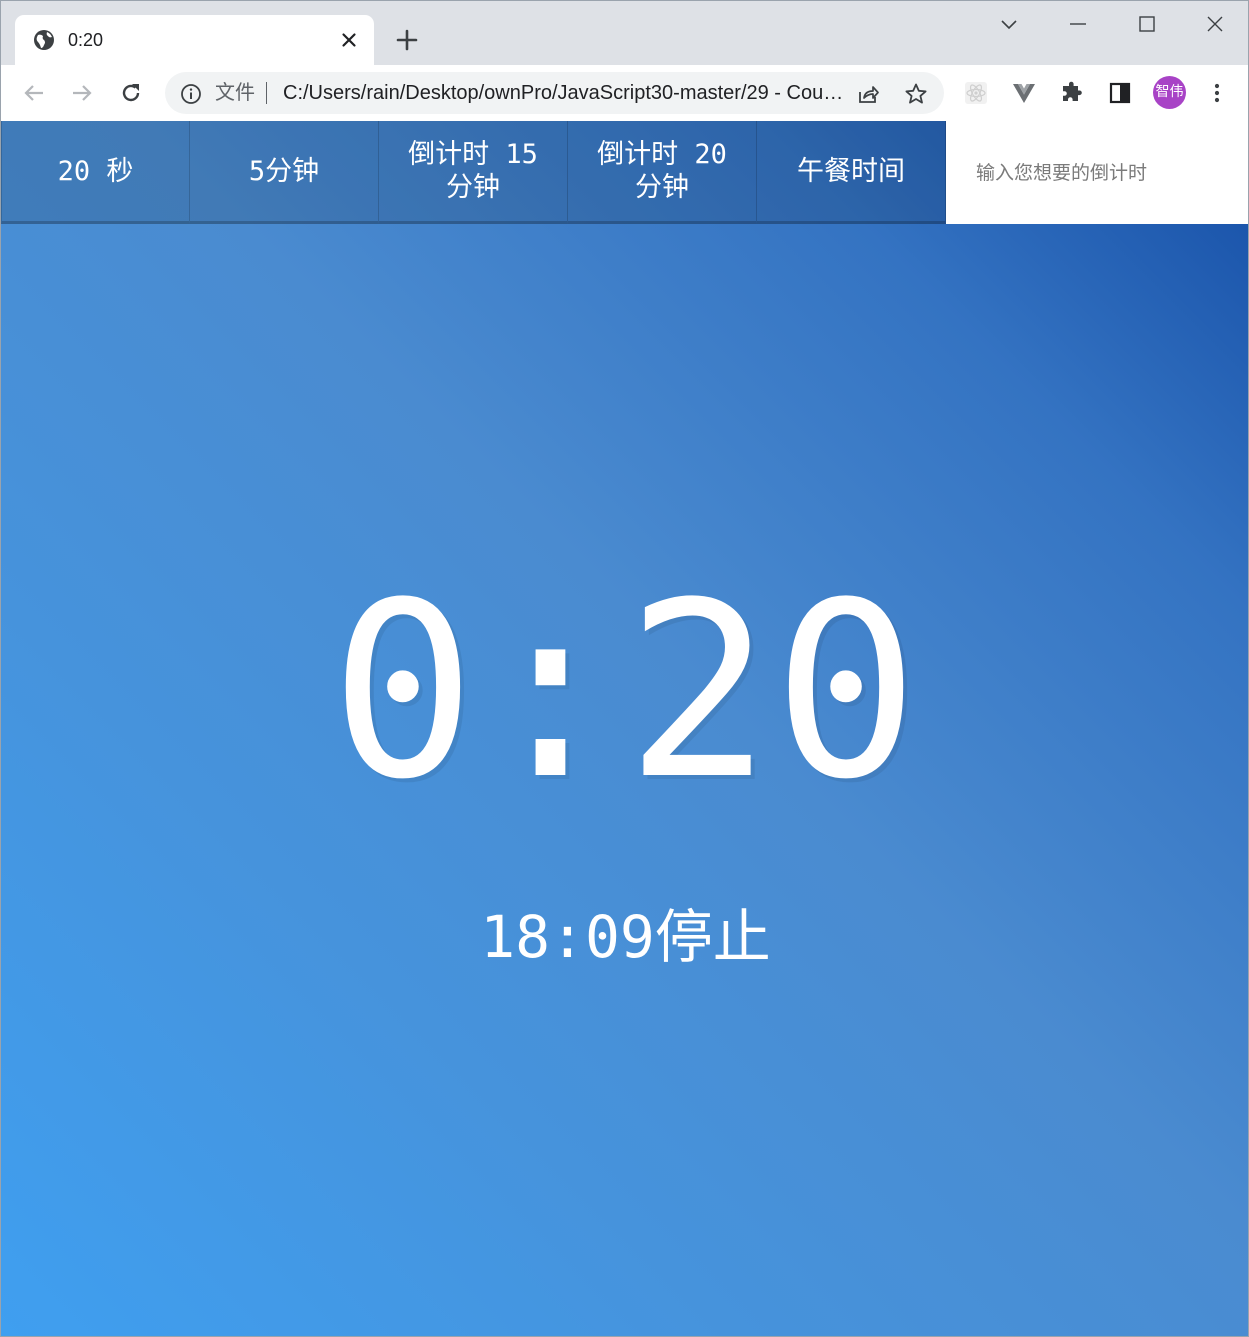 This screenshot has width=1249, height=1337. I want to click on timer-button-20-seconds: 20 秒, so click(95, 172).